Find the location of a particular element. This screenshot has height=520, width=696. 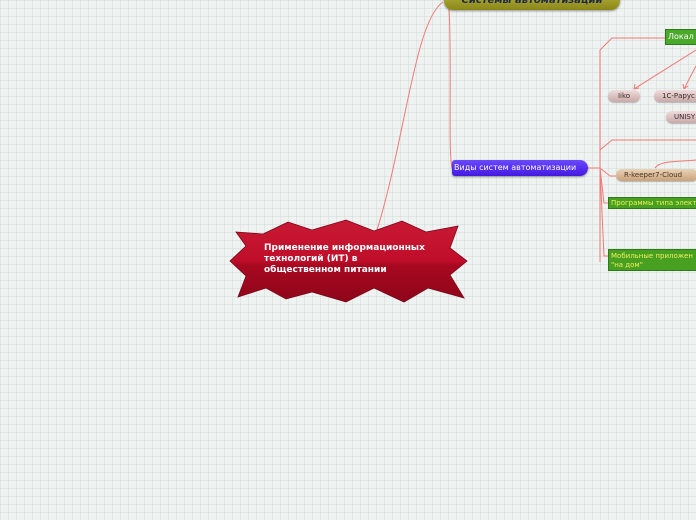

topic-automation-types: Виды систем автоматизации is located at coordinates (520, 168).